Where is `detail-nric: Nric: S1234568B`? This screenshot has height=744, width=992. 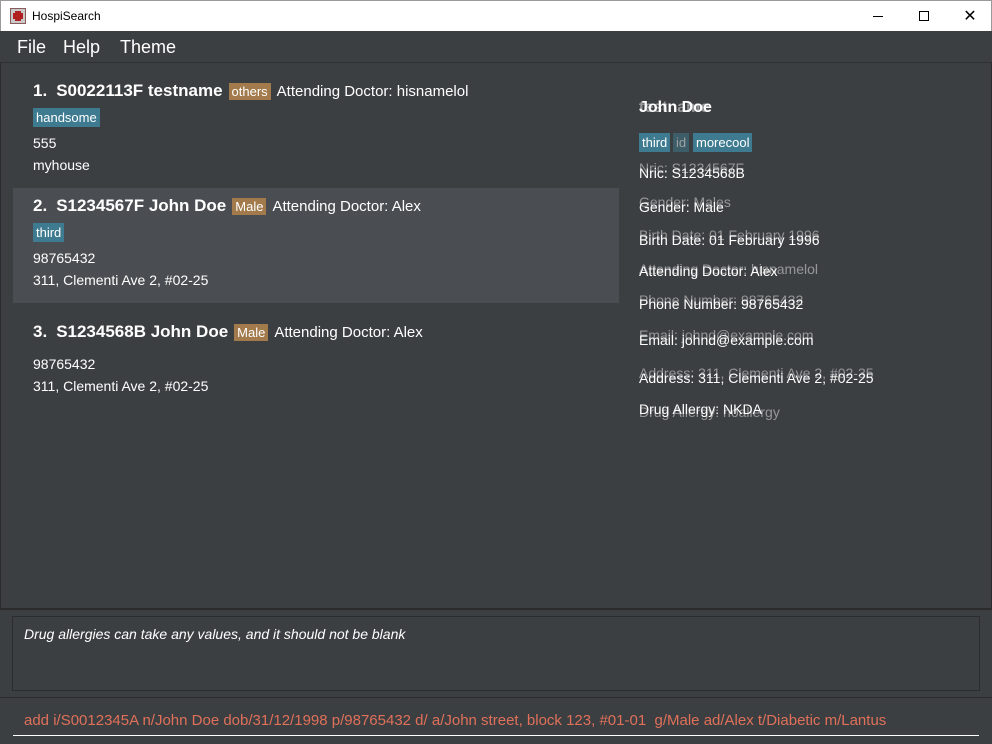
detail-nric: Nric: S1234568B is located at coordinates (692, 173).